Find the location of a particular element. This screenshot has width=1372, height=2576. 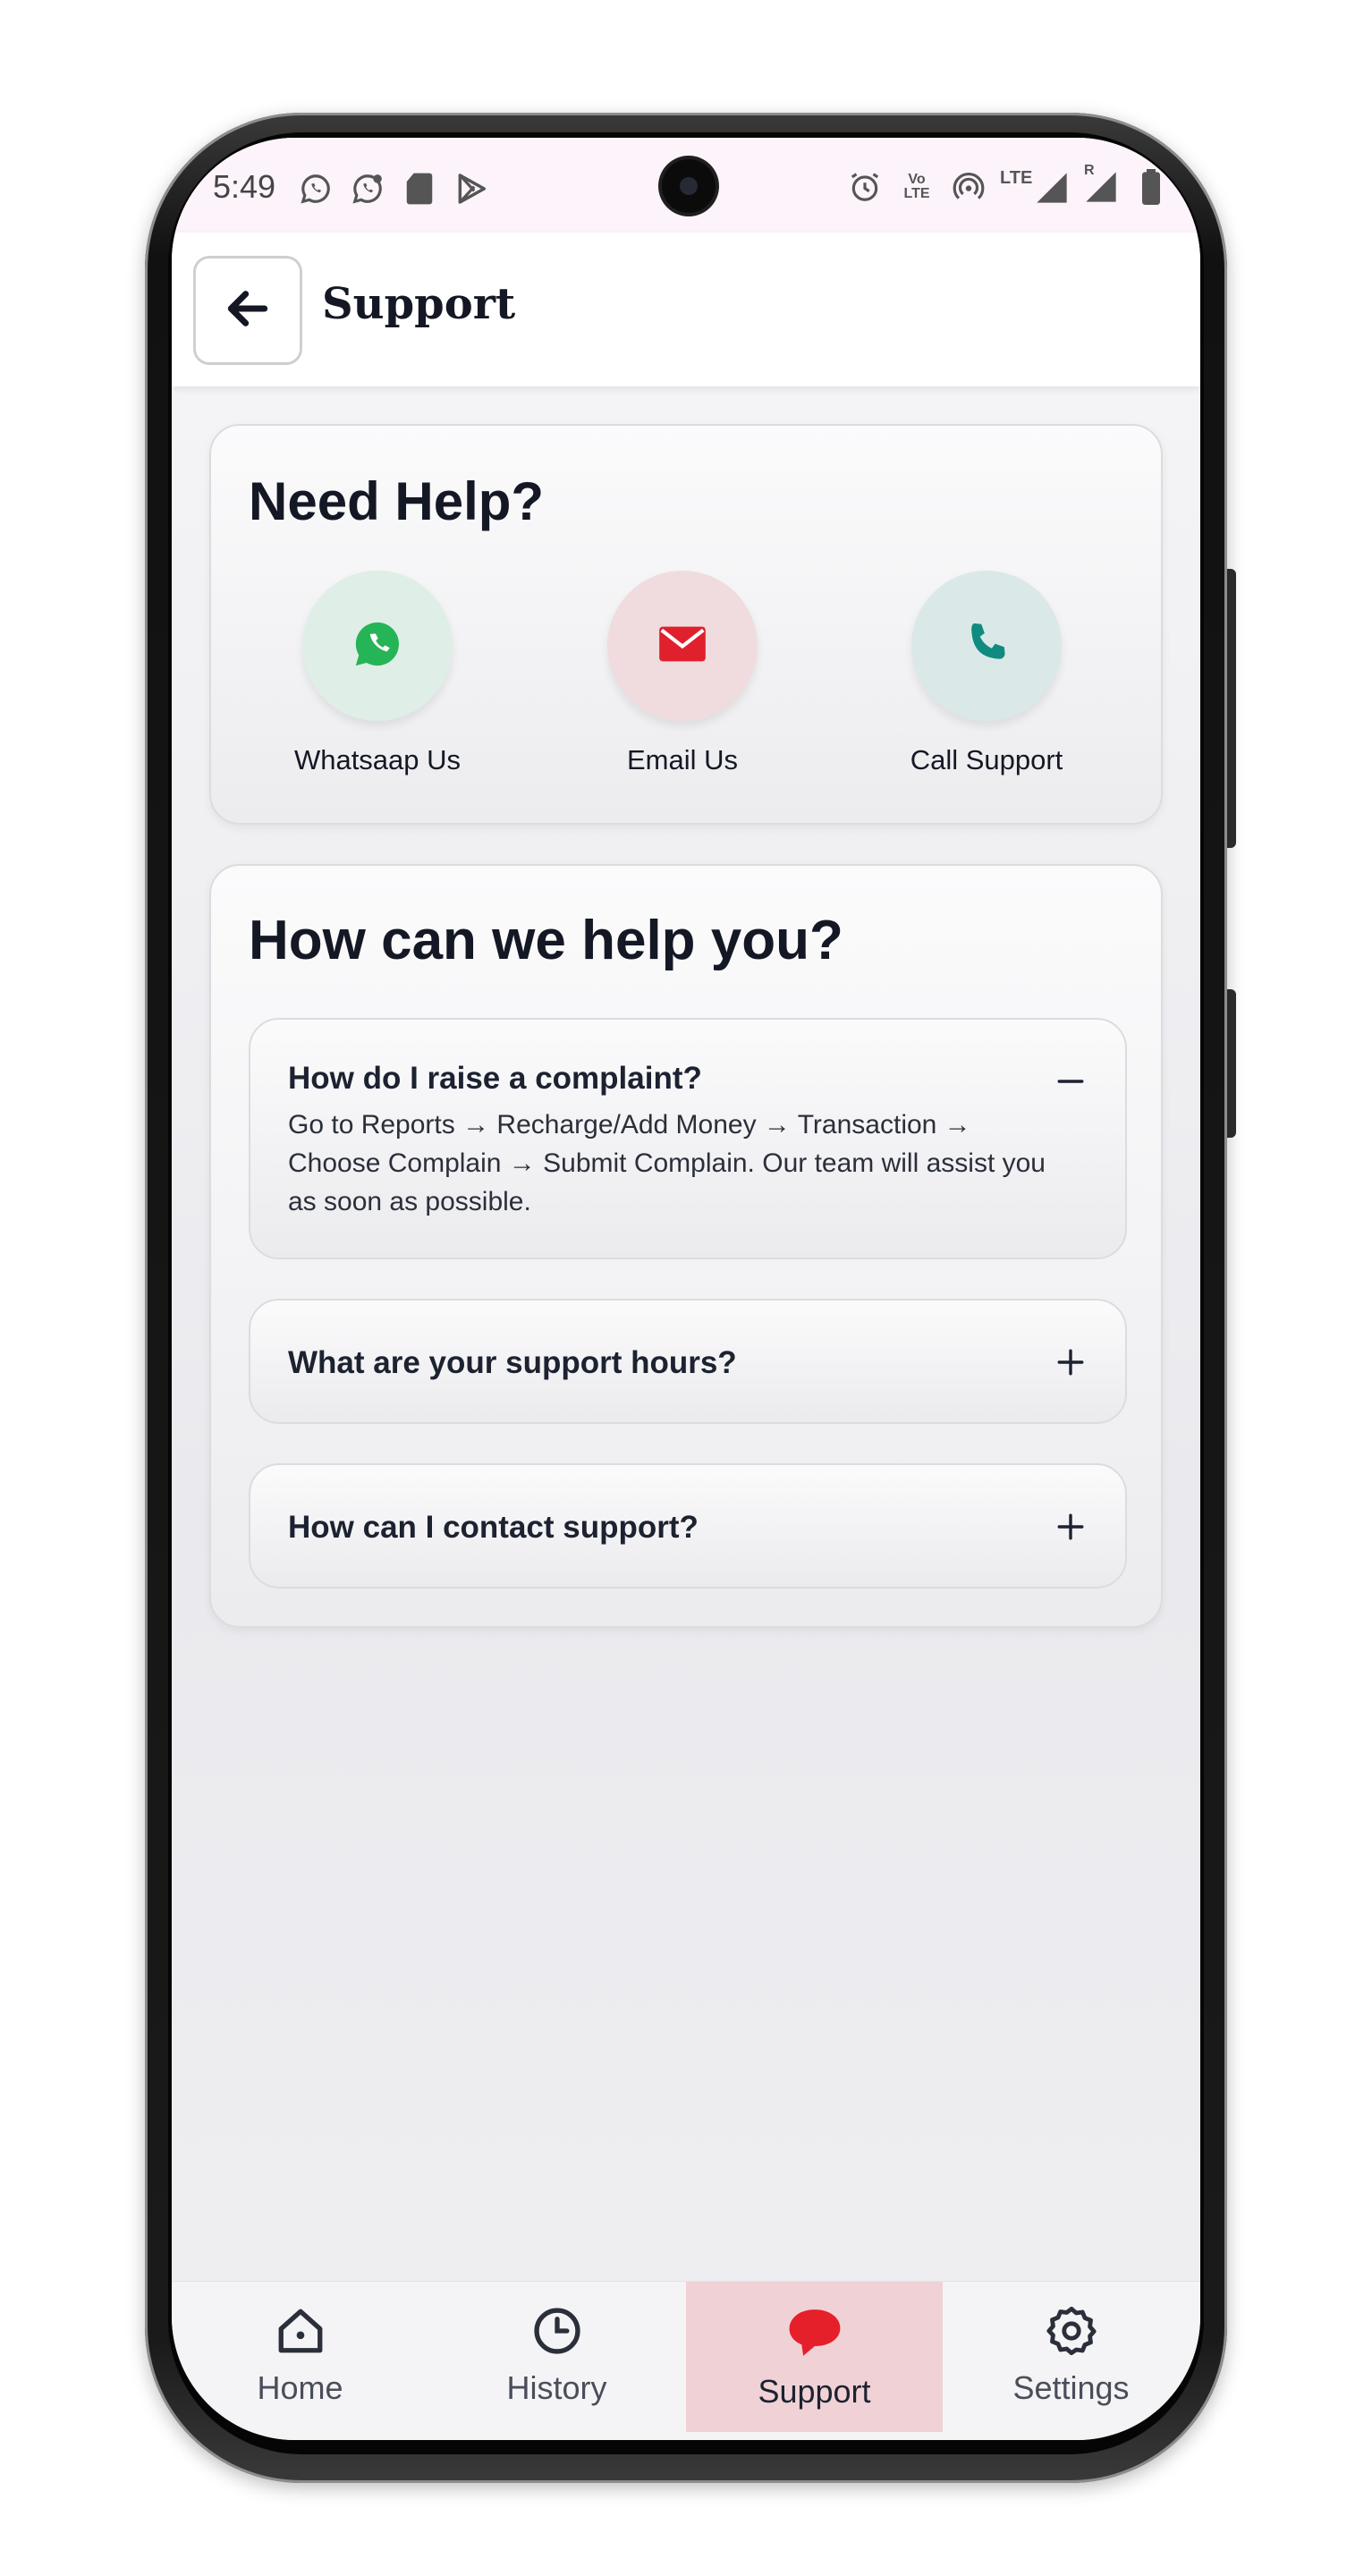

phone-icon is located at coordinates (986, 646).